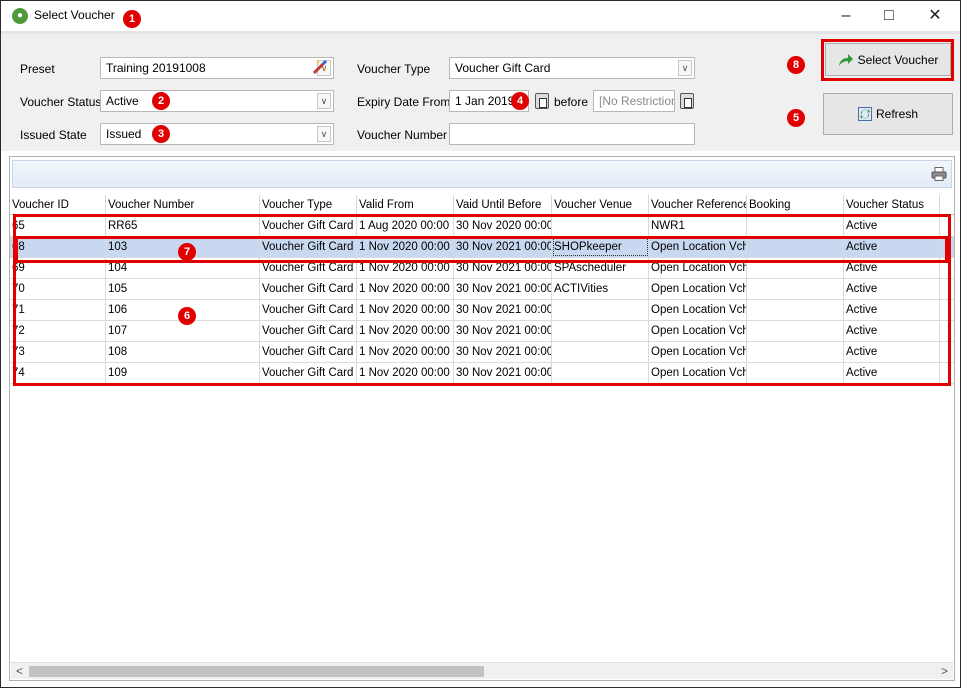 This screenshot has height=688, width=961. Describe the element at coordinates (889, 16) in the screenshot. I see `maximize-button: □` at that location.